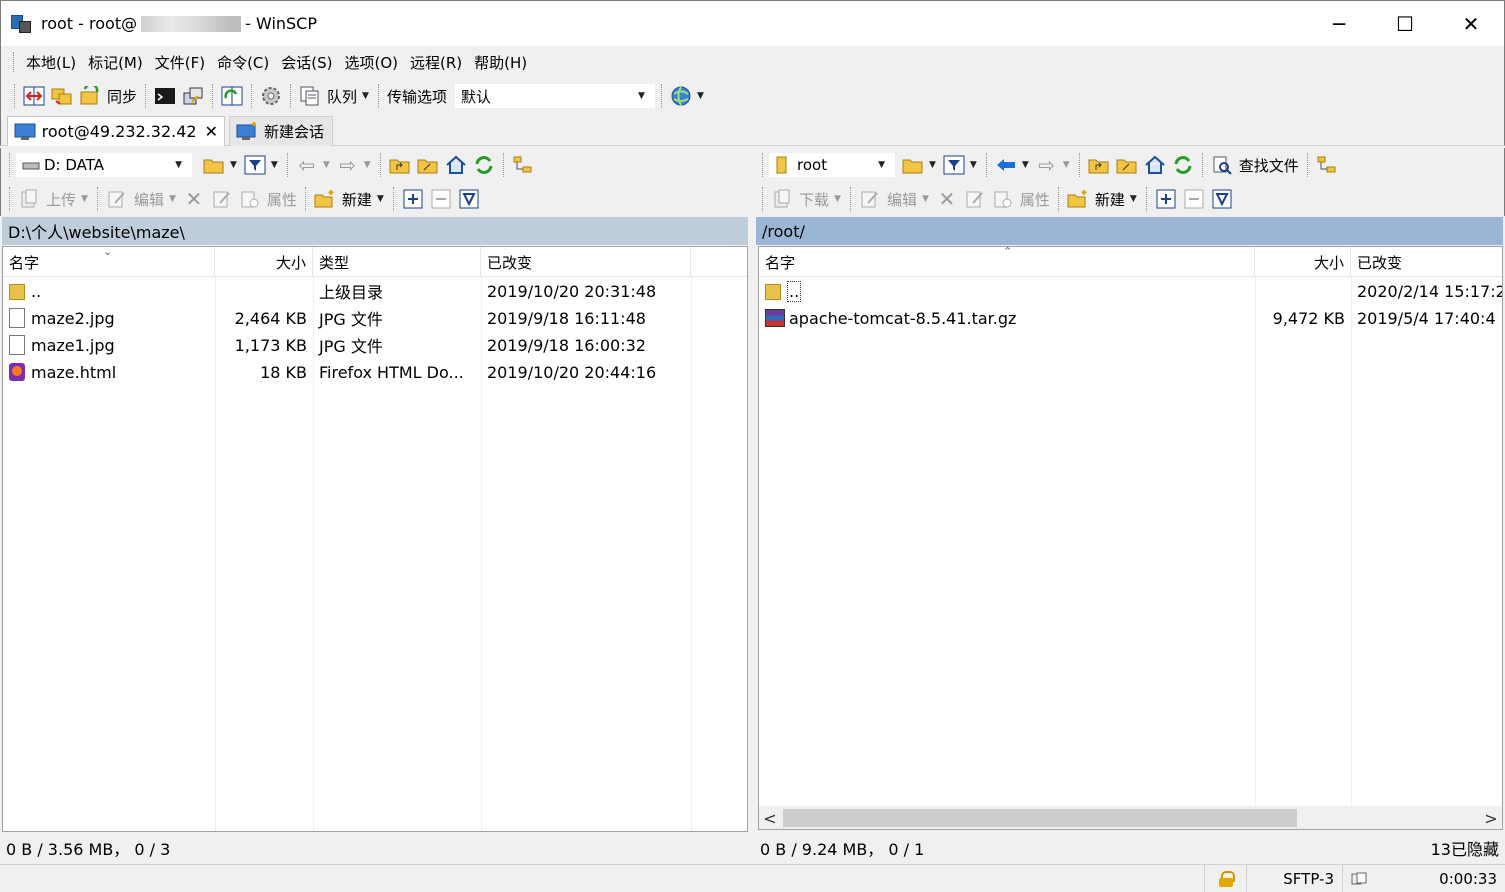 This screenshot has height=892, width=1505. Describe the element at coordinates (1035, 199) in the screenshot. I see `properties-button: 属性` at that location.